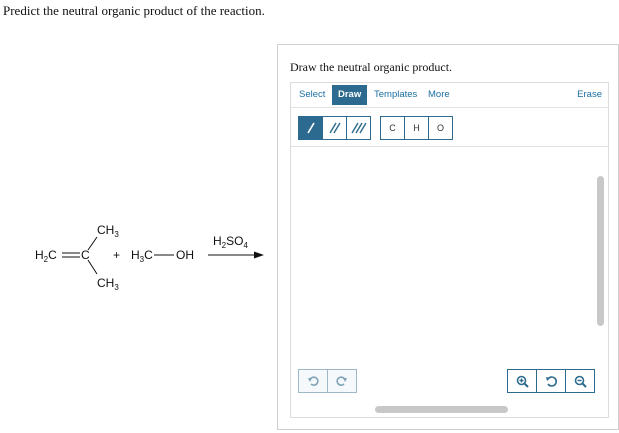  I want to click on triple-bond-button, so click(358, 128).